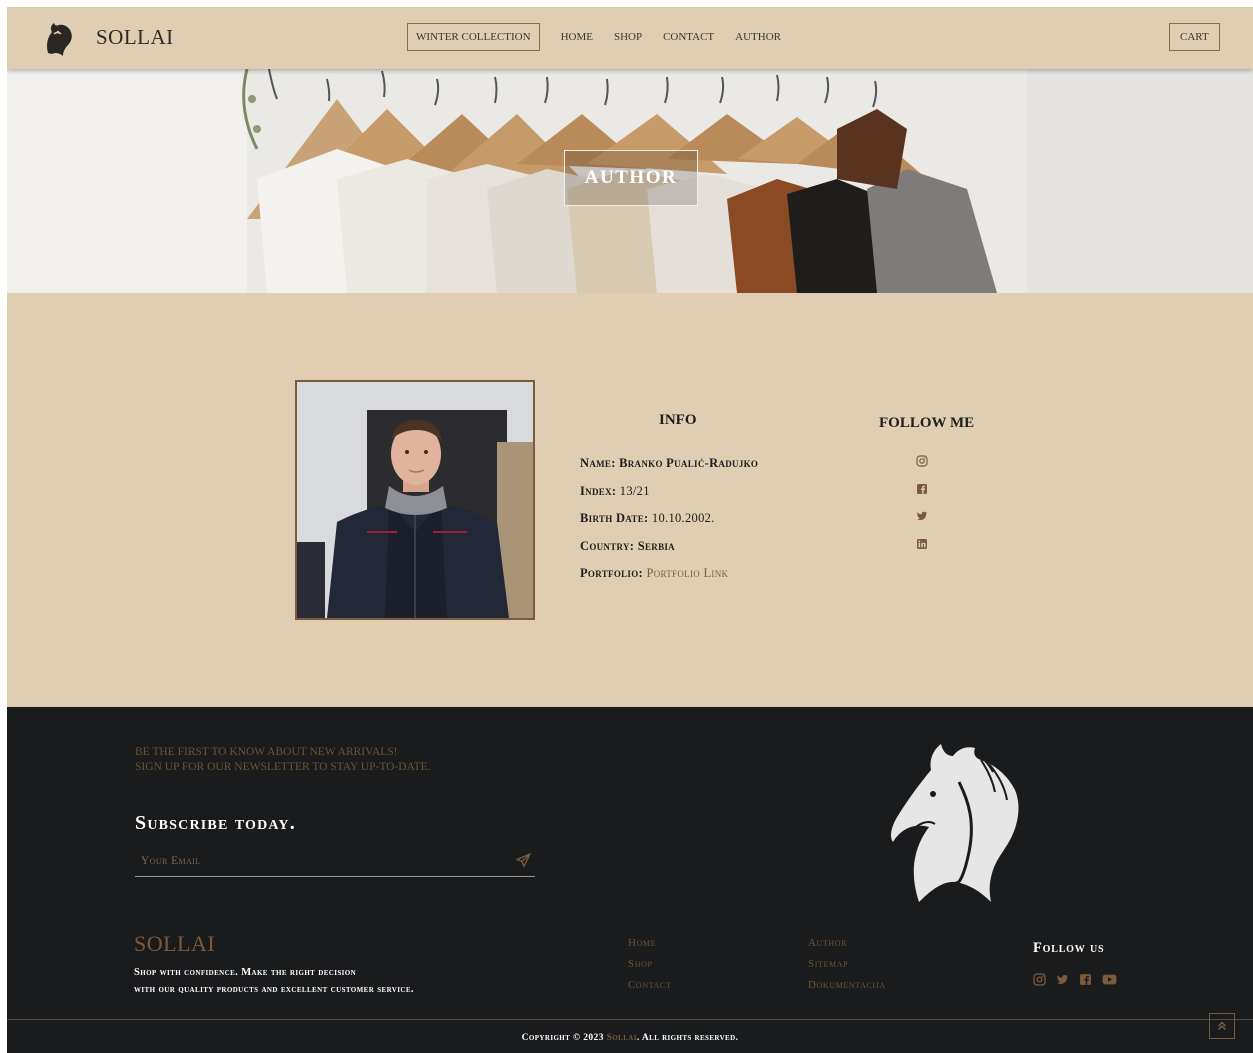 The image size is (1253, 1053). I want to click on info-row-country: Country: Serbia, so click(669, 546).